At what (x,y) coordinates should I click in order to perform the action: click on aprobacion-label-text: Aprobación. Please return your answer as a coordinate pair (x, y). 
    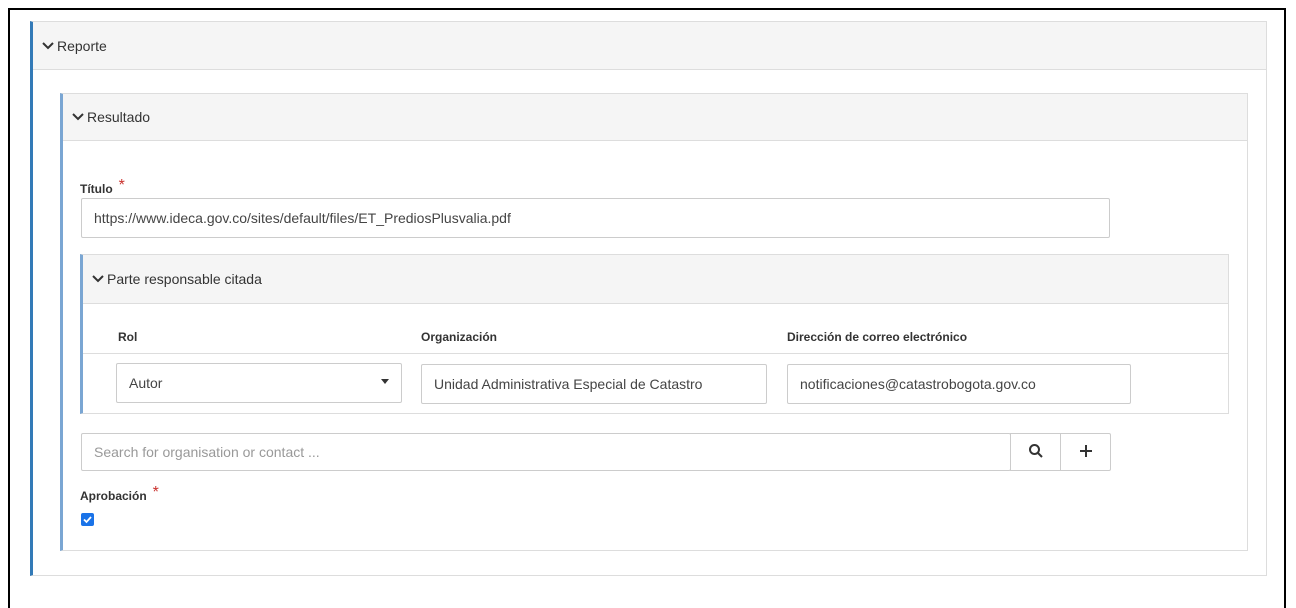
    Looking at the image, I should click on (113, 496).